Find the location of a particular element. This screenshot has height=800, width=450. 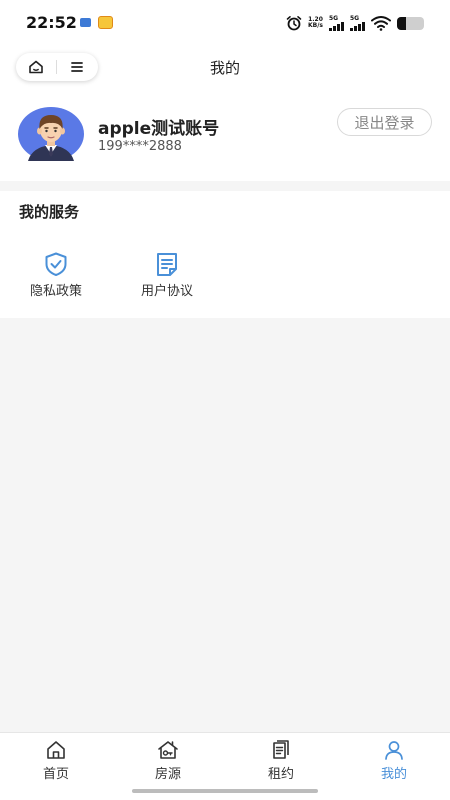

nav-bar: 我的 is located at coordinates (225, 67).